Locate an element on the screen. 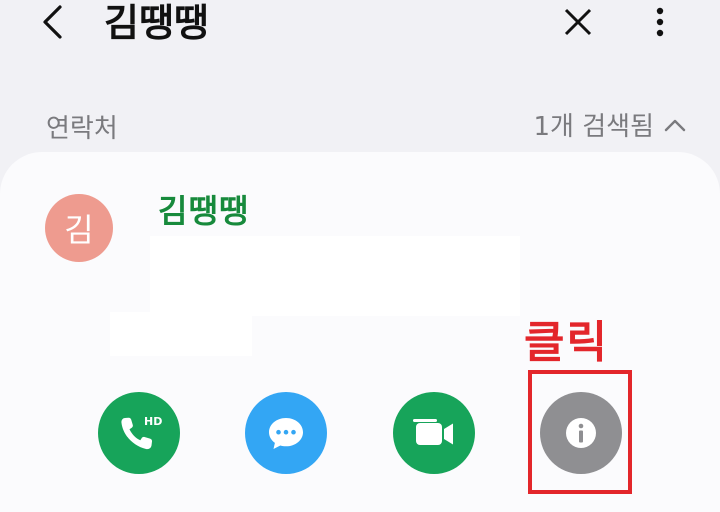 This screenshot has width=720, height=512. hd-badge: HD is located at coordinates (153, 421).